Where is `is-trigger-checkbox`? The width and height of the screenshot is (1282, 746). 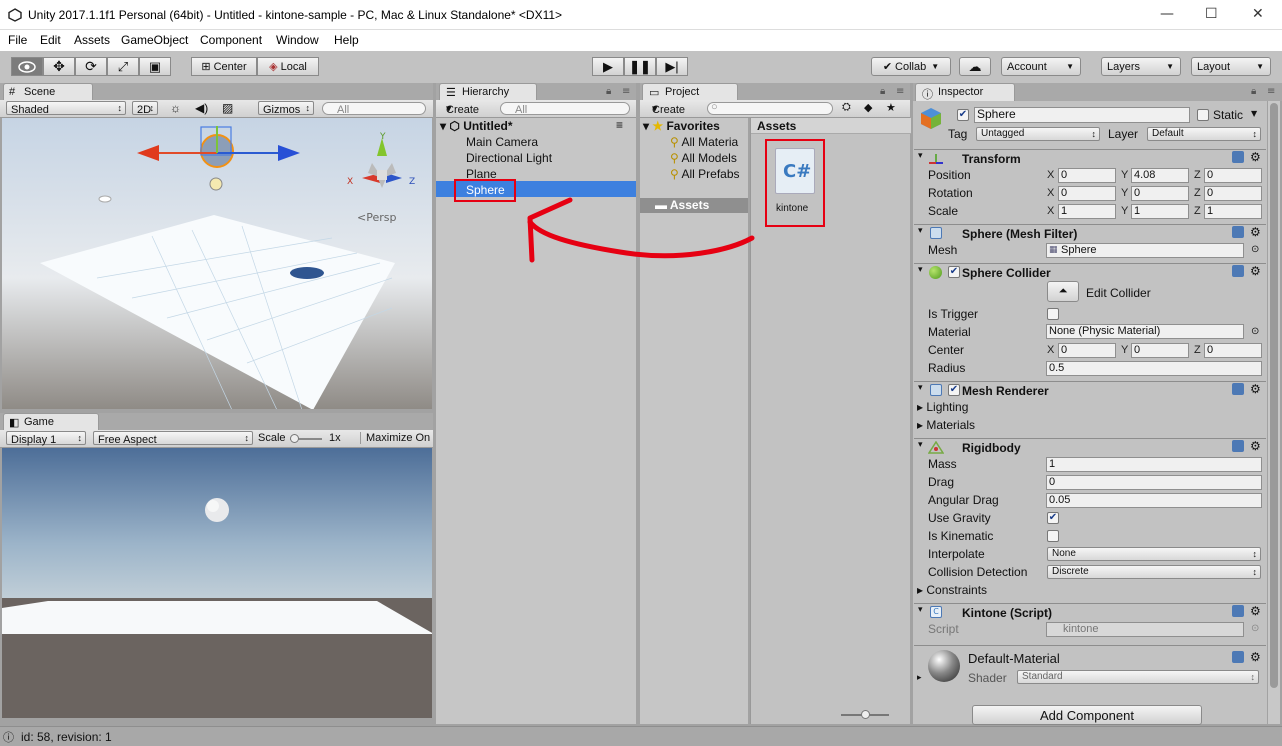 is-trigger-checkbox is located at coordinates (1053, 314).